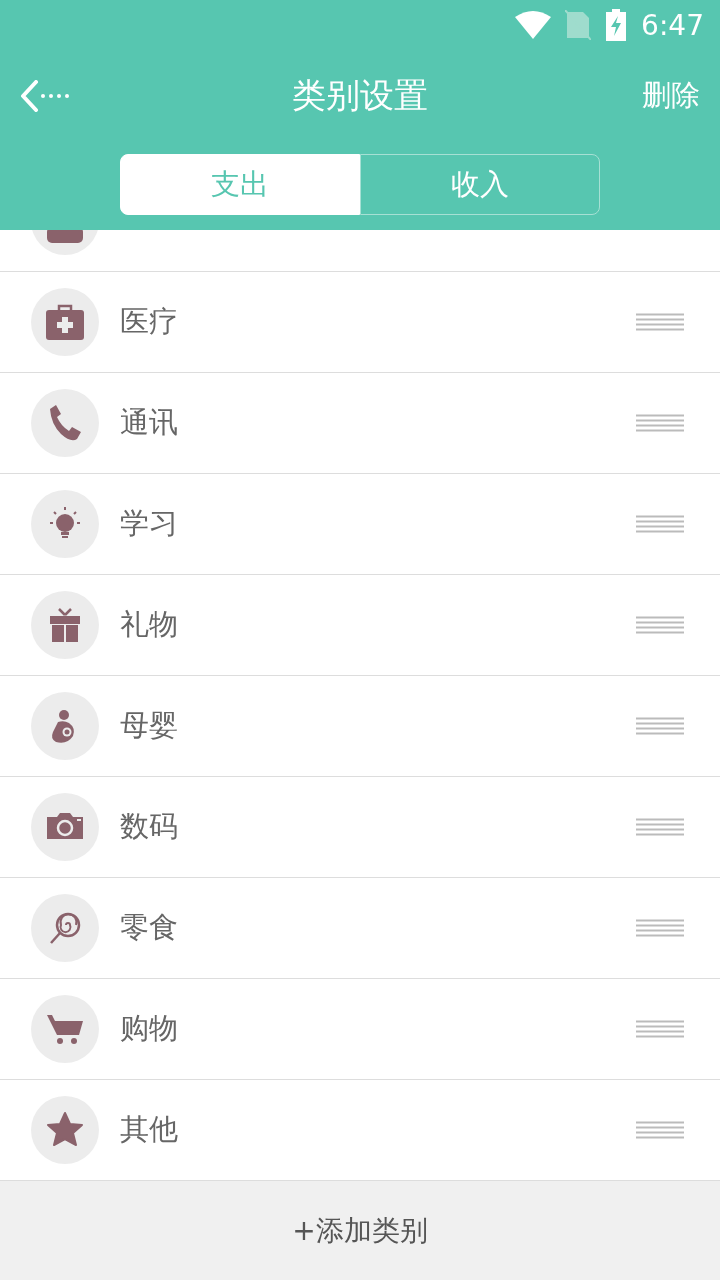  Describe the element at coordinates (45, 96) in the screenshot. I see `back-icon` at that location.